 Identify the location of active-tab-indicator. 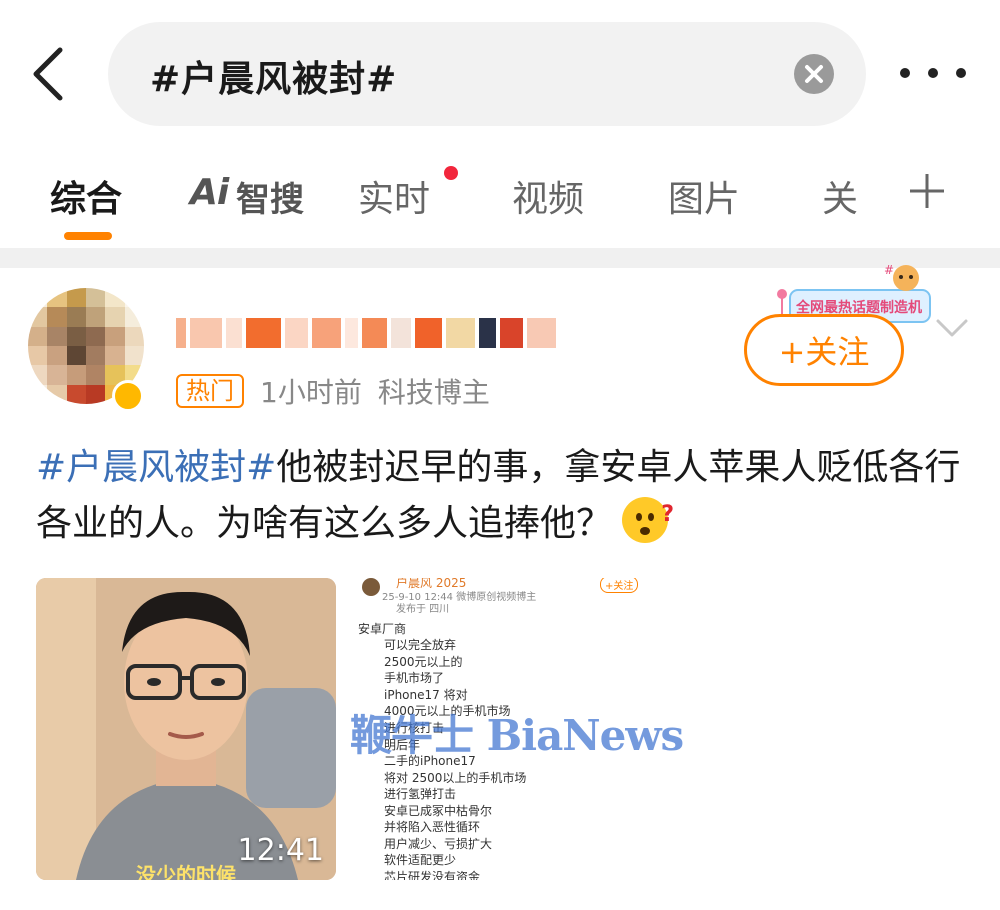
(88, 236).